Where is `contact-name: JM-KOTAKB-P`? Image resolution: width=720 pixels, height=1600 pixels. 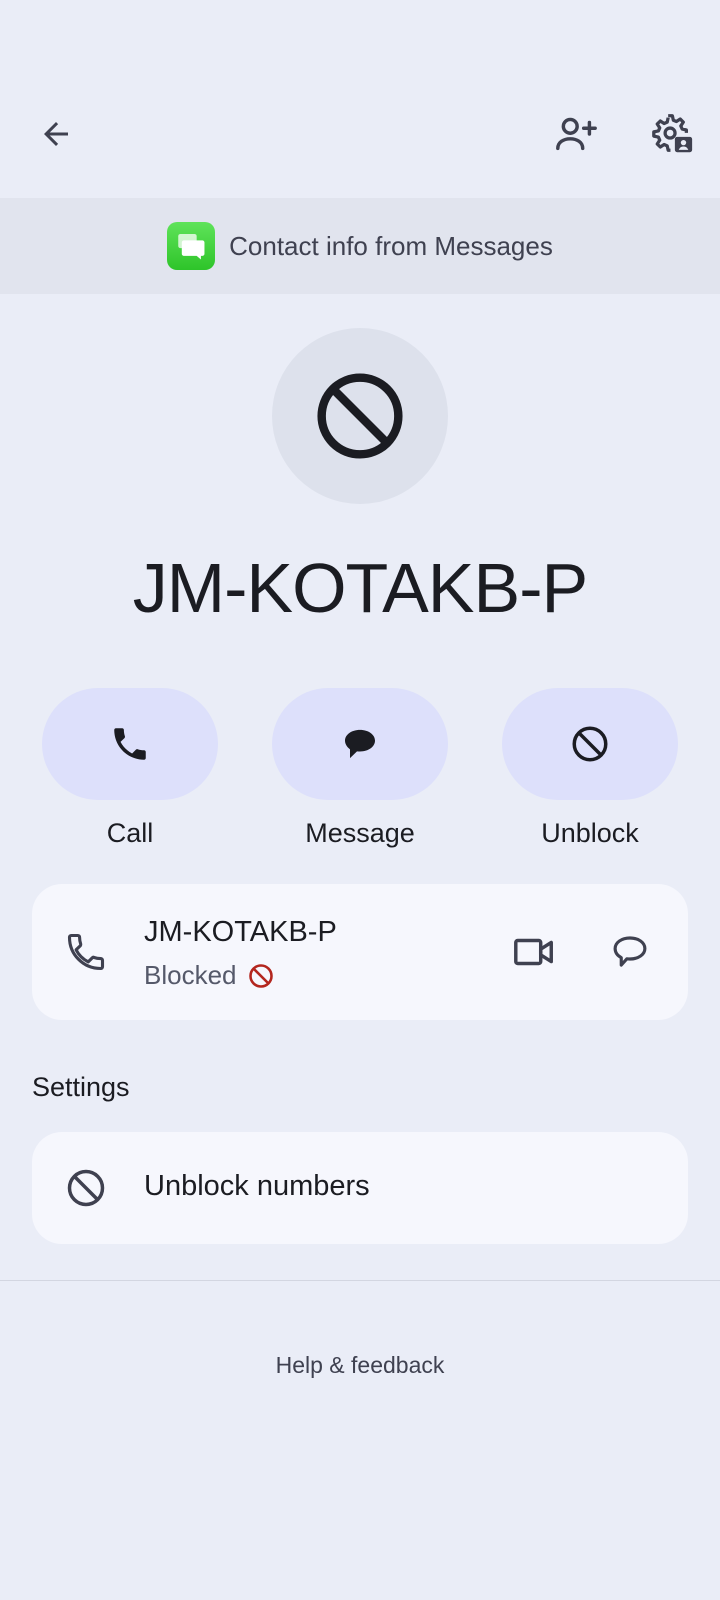
contact-name: JM-KOTAKB-P is located at coordinates (360, 588).